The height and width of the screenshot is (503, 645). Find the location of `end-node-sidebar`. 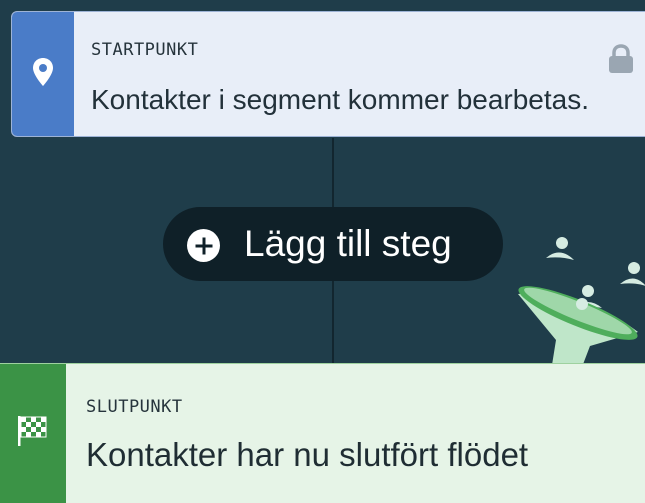

end-node-sidebar is located at coordinates (33, 433).